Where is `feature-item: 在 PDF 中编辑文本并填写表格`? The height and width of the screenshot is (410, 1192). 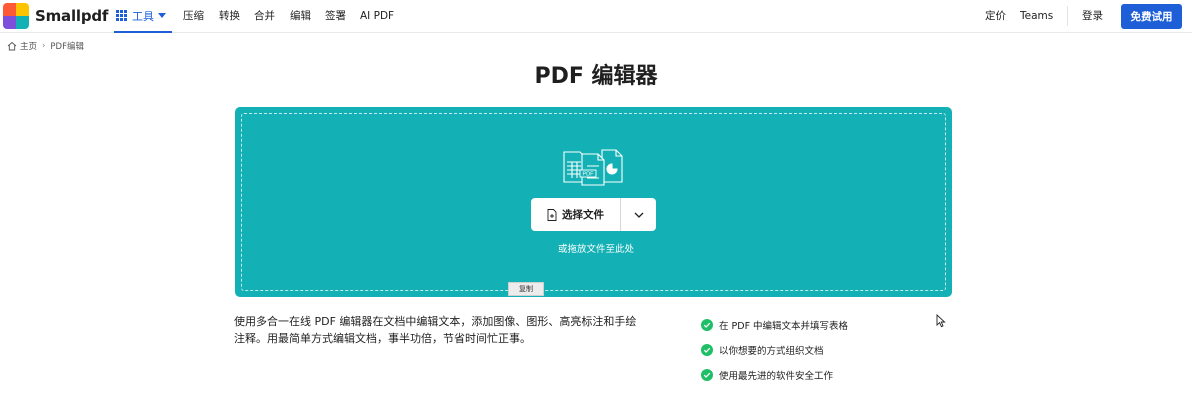
feature-item: 在 PDF 中编辑文本并填写表格 is located at coordinates (774, 324).